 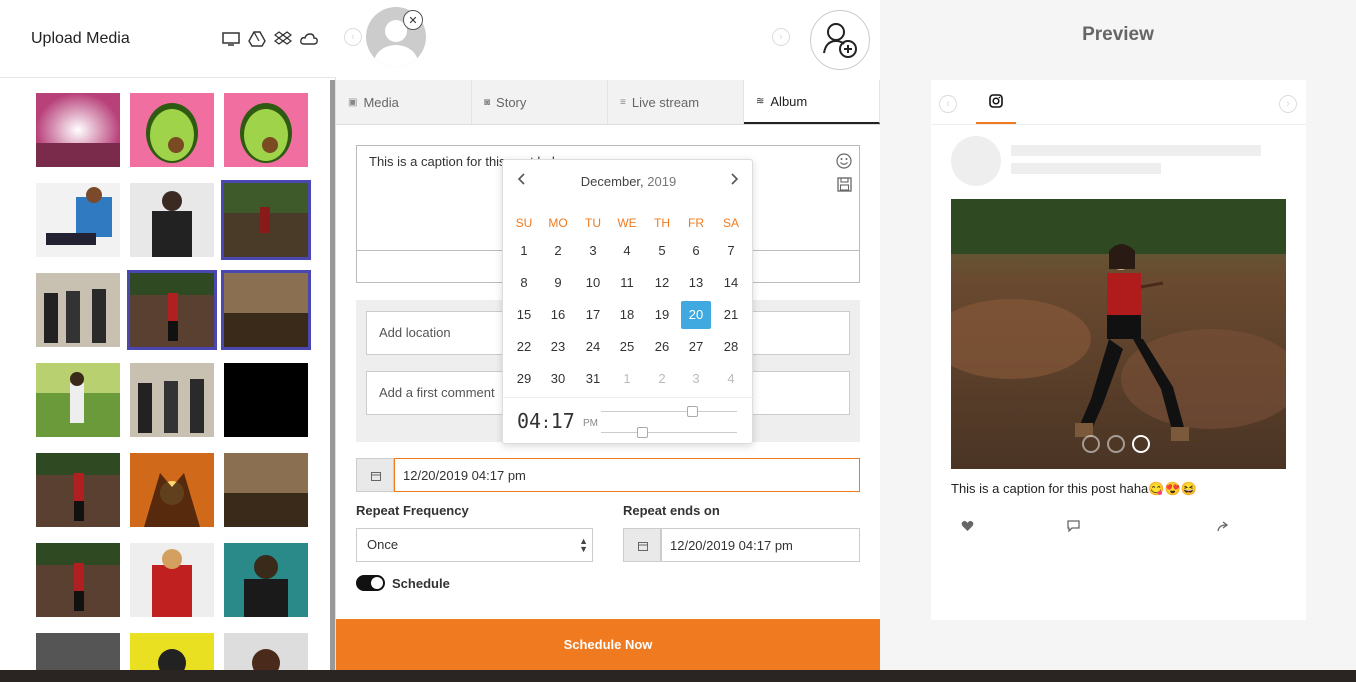 I want to click on hour-slider, so click(x=669, y=411).